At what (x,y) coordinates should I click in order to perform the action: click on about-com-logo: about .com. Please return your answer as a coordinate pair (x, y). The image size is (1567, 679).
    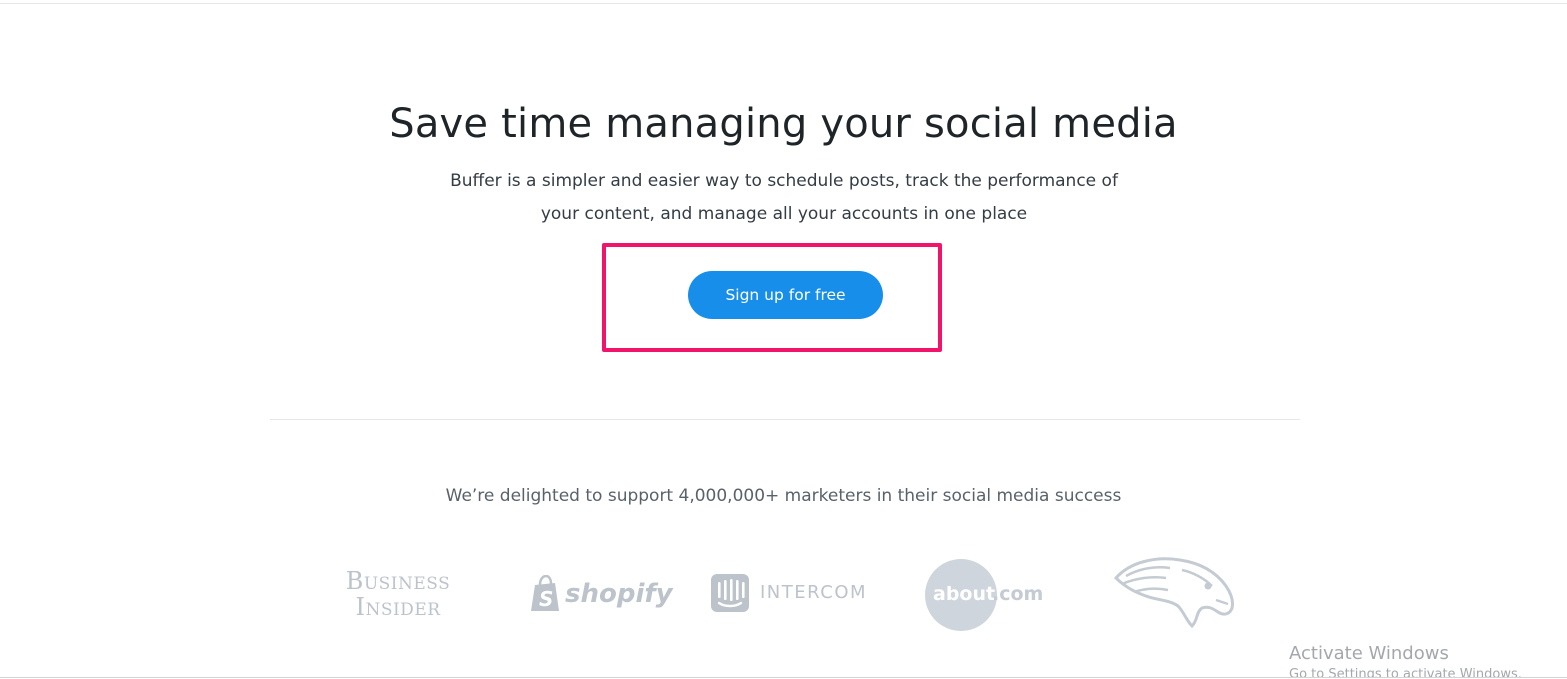
    Looking at the image, I should click on (988, 595).